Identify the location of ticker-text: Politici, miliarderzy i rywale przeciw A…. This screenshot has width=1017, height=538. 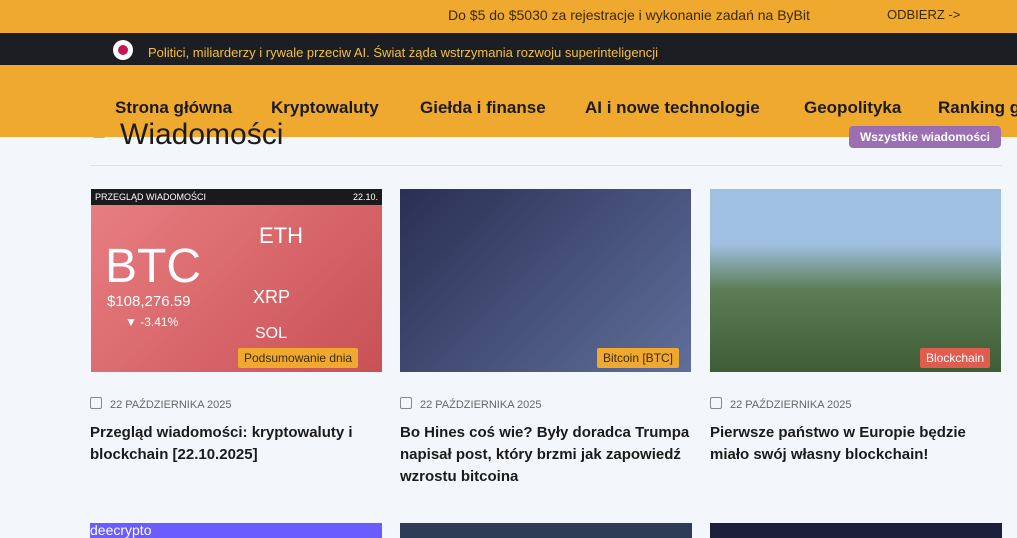
(428, 52).